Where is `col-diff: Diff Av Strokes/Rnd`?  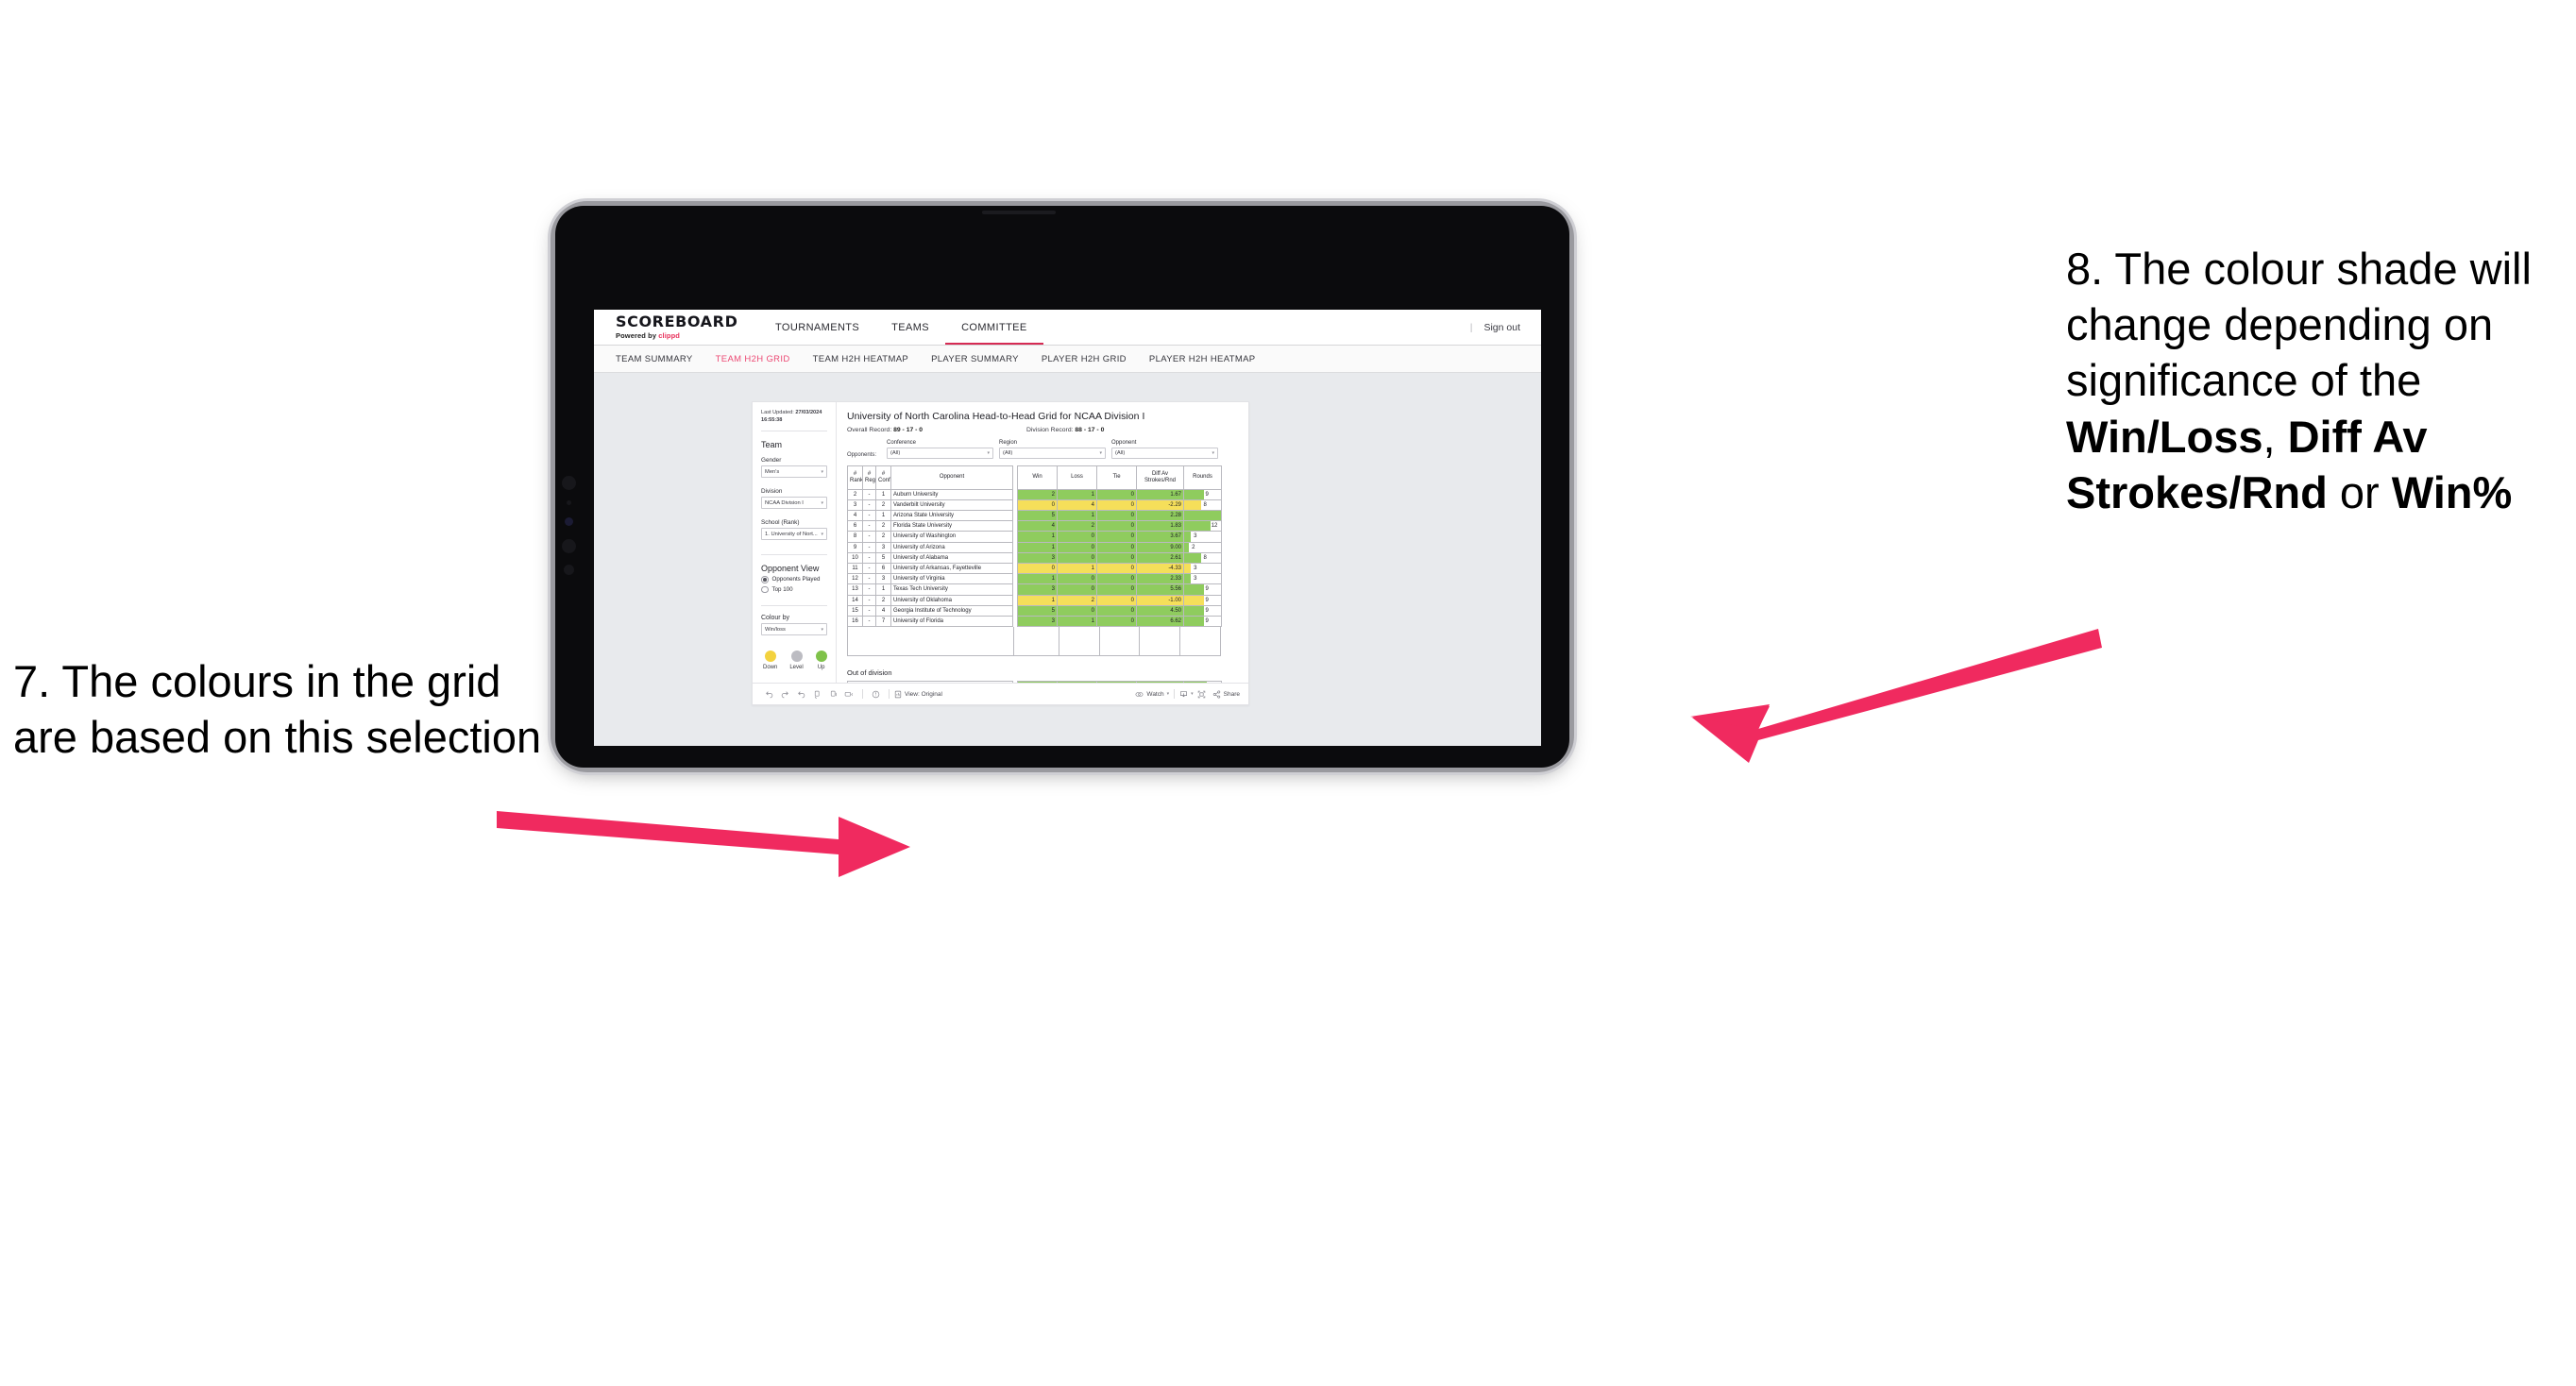
col-diff: Diff Av Strokes/Rnd is located at coordinates (1160, 477).